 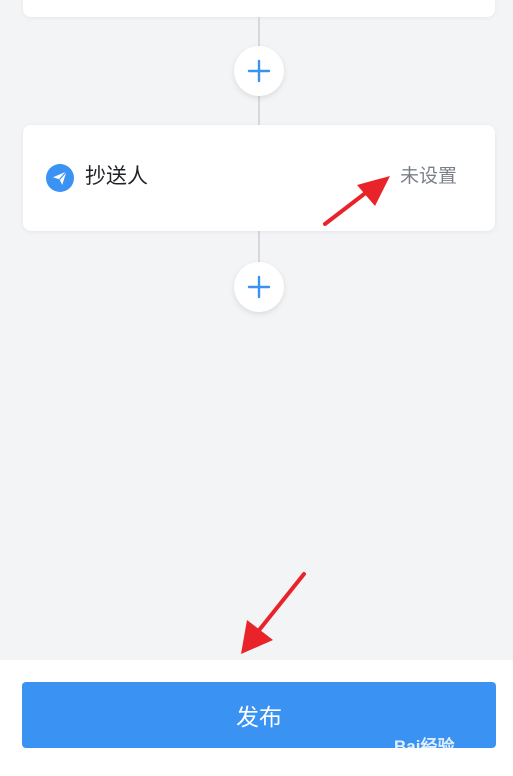 What do you see at coordinates (428, 756) in the screenshot?
I see `watermark-url: jingyan.baidu.com` at bounding box center [428, 756].